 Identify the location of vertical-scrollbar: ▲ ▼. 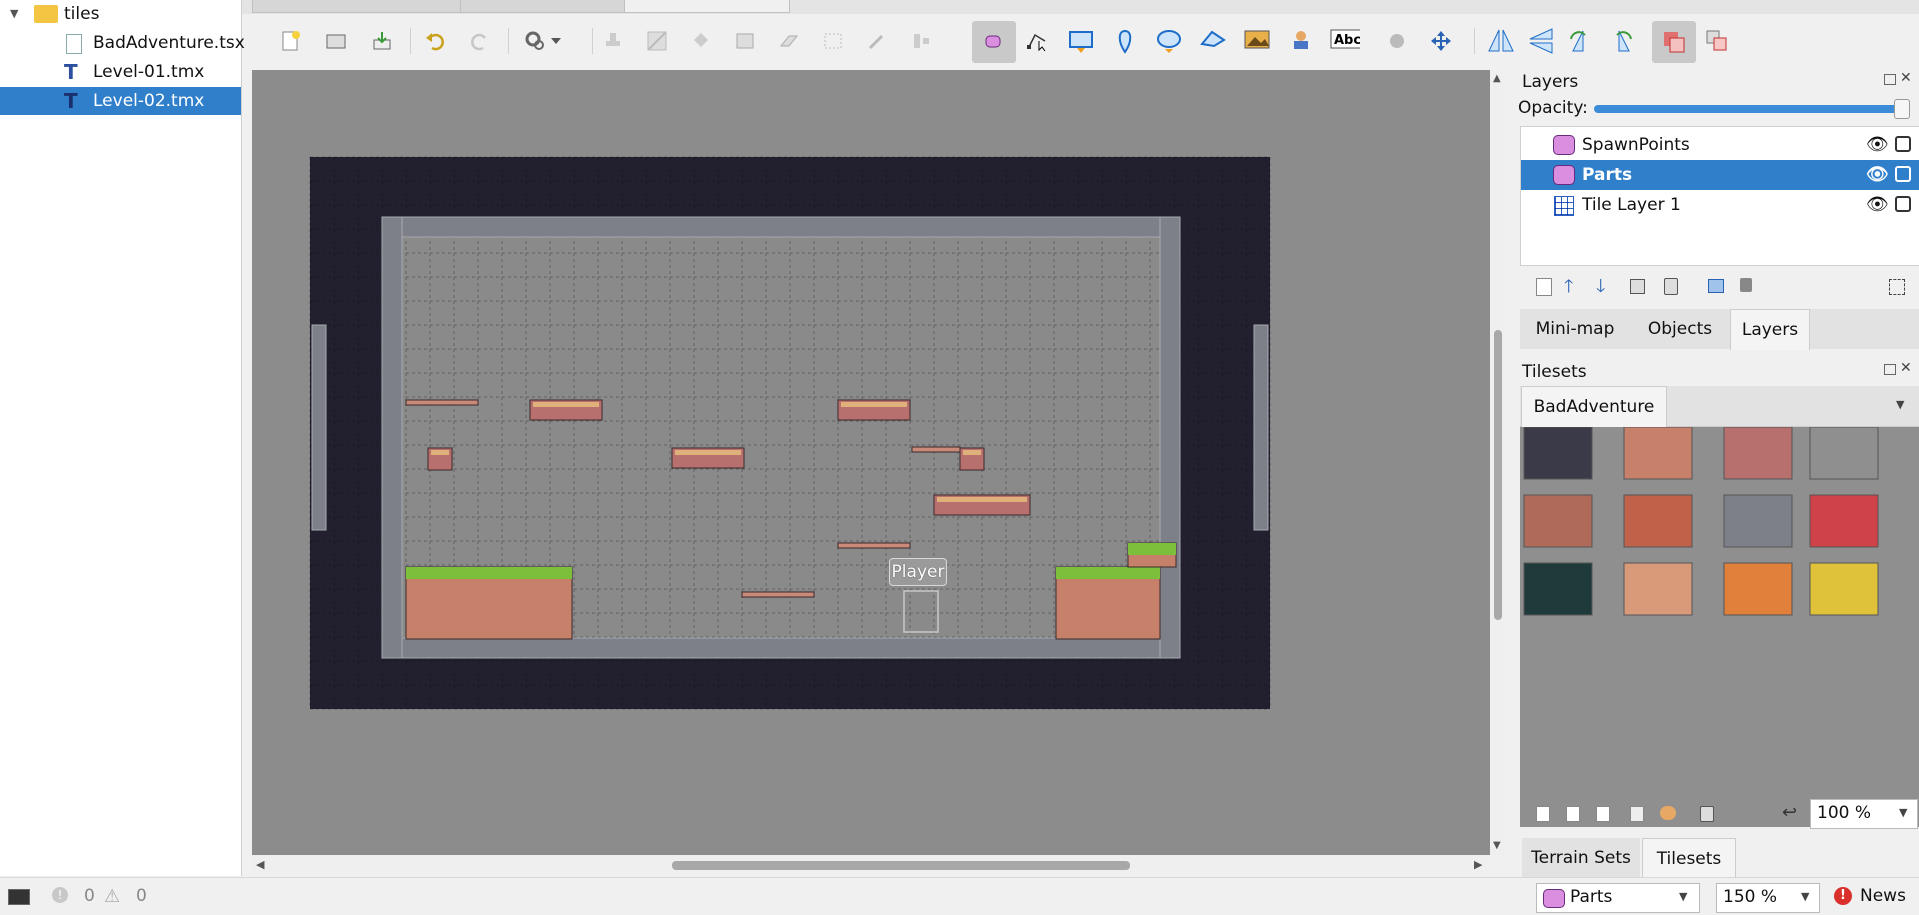
(1498, 462).